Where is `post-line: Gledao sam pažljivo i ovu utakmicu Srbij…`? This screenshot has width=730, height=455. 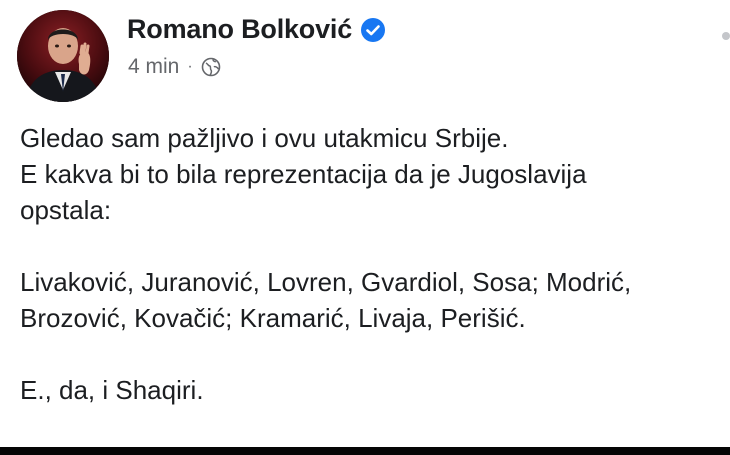
post-line: Gledao sam pažljivo i ovu utakmicu Srbij… is located at coordinates (264, 138).